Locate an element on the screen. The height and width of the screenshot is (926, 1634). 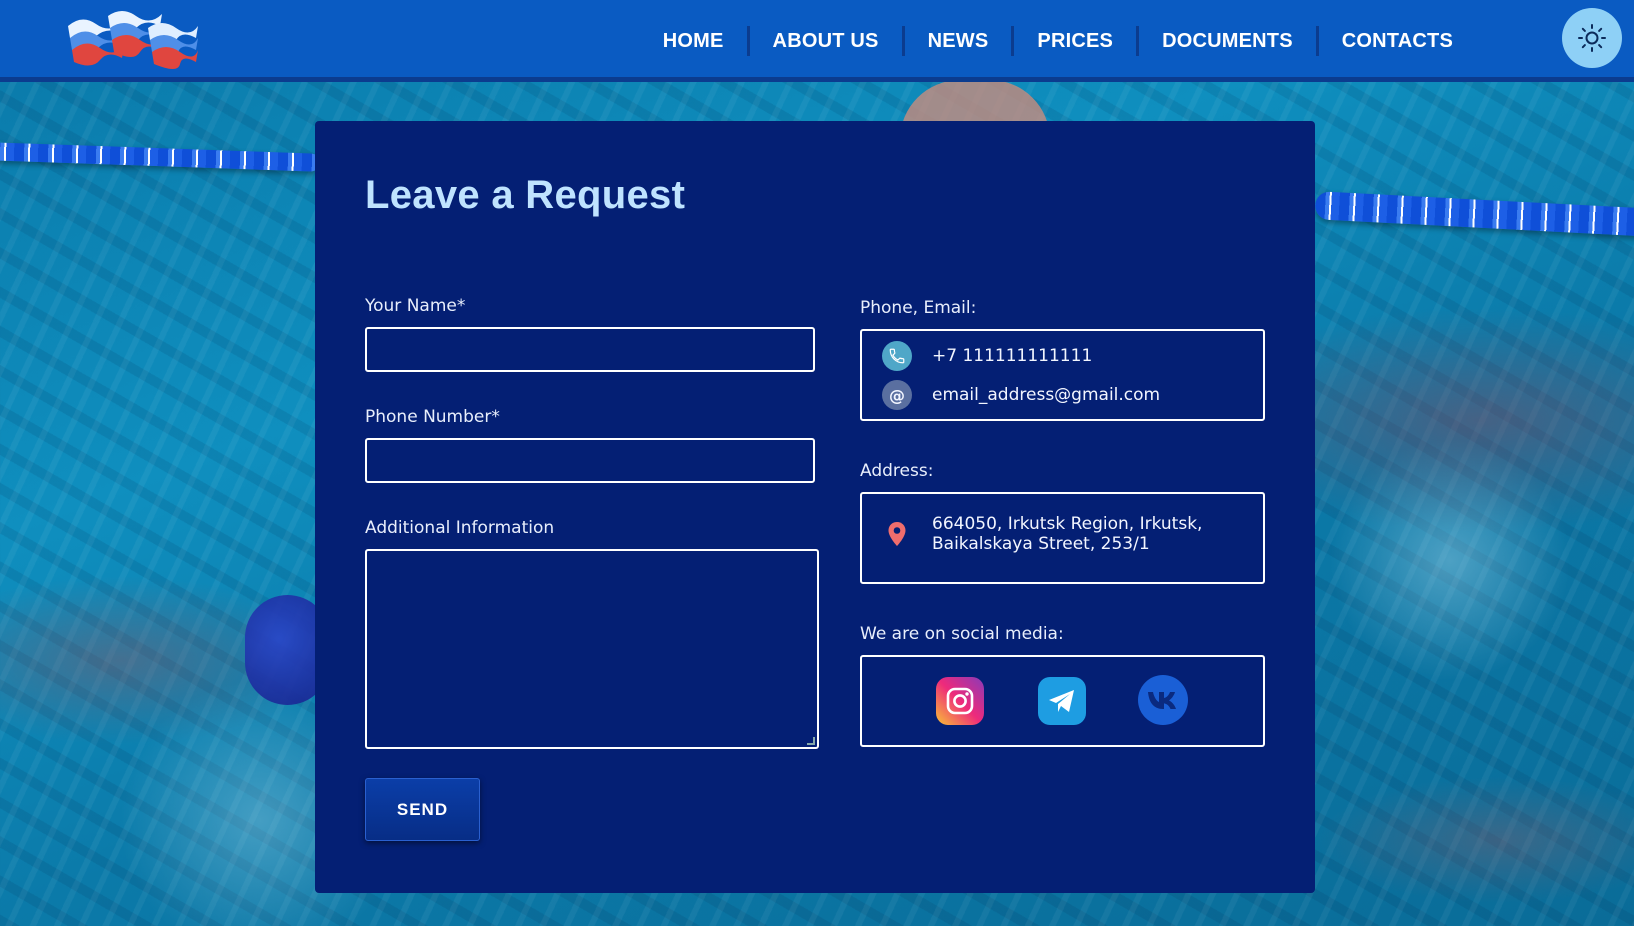
social-label: We are on social media: is located at coordinates (962, 634).